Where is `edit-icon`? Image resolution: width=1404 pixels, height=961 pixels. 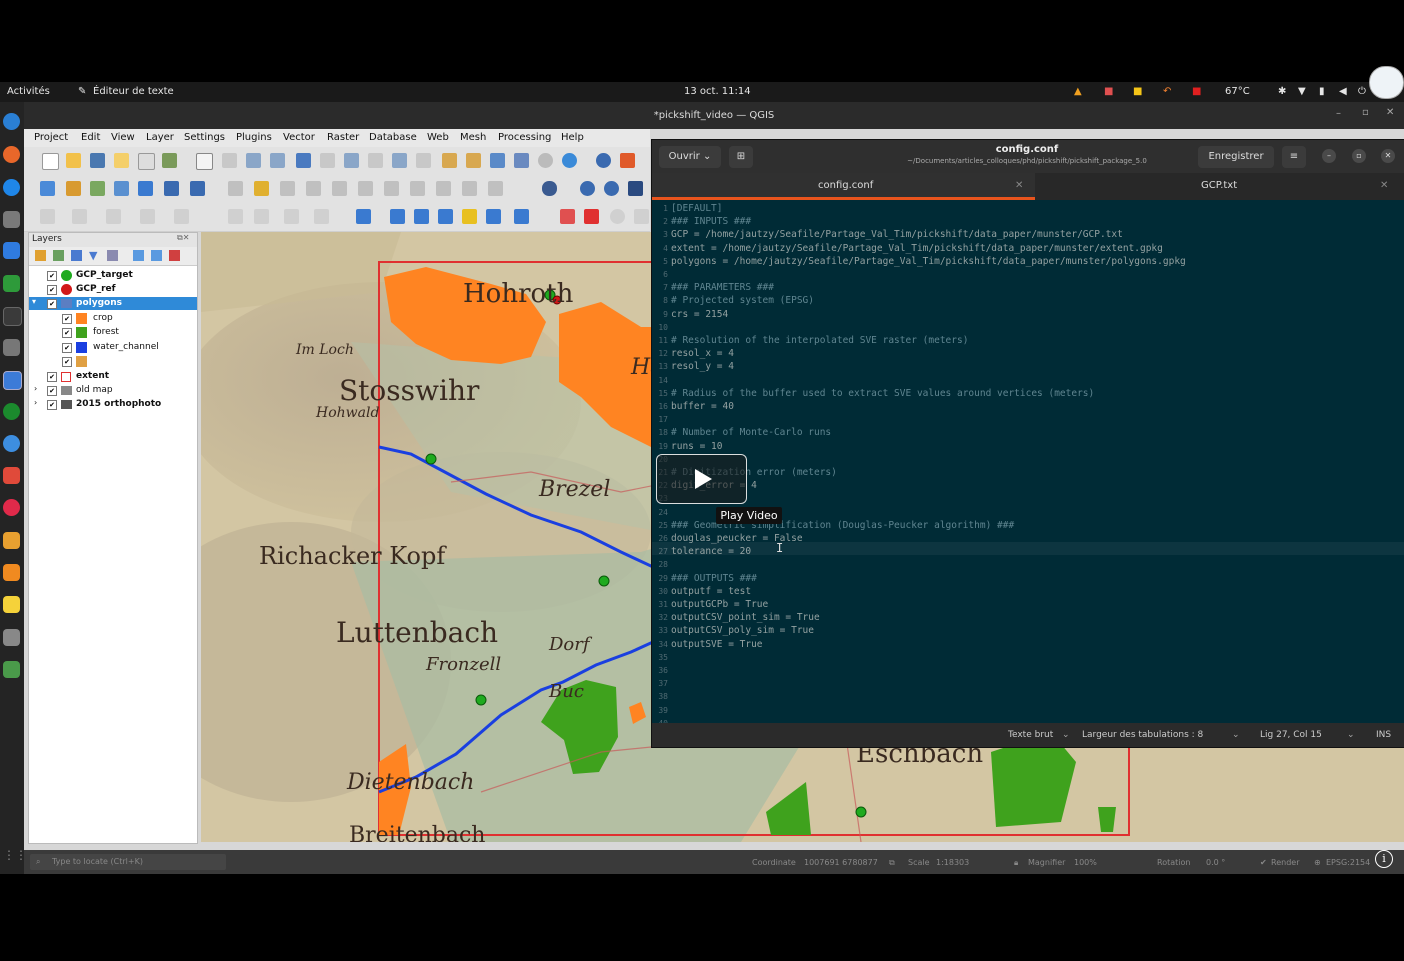
edit-icon is located at coordinates (235, 188).